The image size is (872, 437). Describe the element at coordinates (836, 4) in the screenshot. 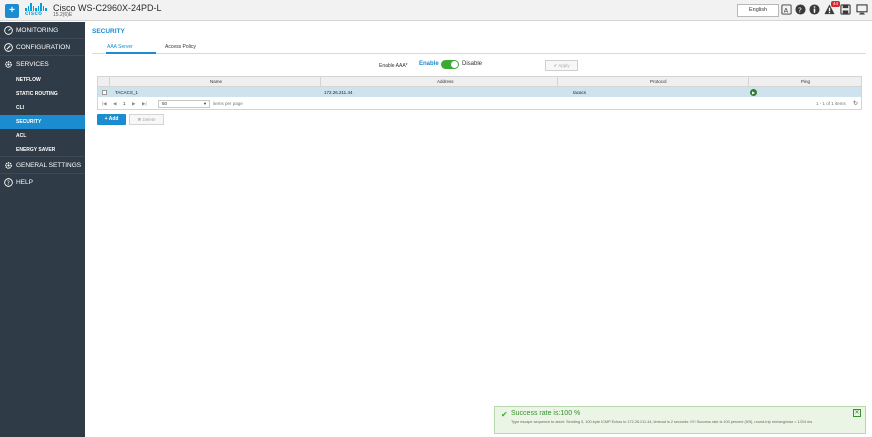

I see `alert-count-badge: 44` at that location.